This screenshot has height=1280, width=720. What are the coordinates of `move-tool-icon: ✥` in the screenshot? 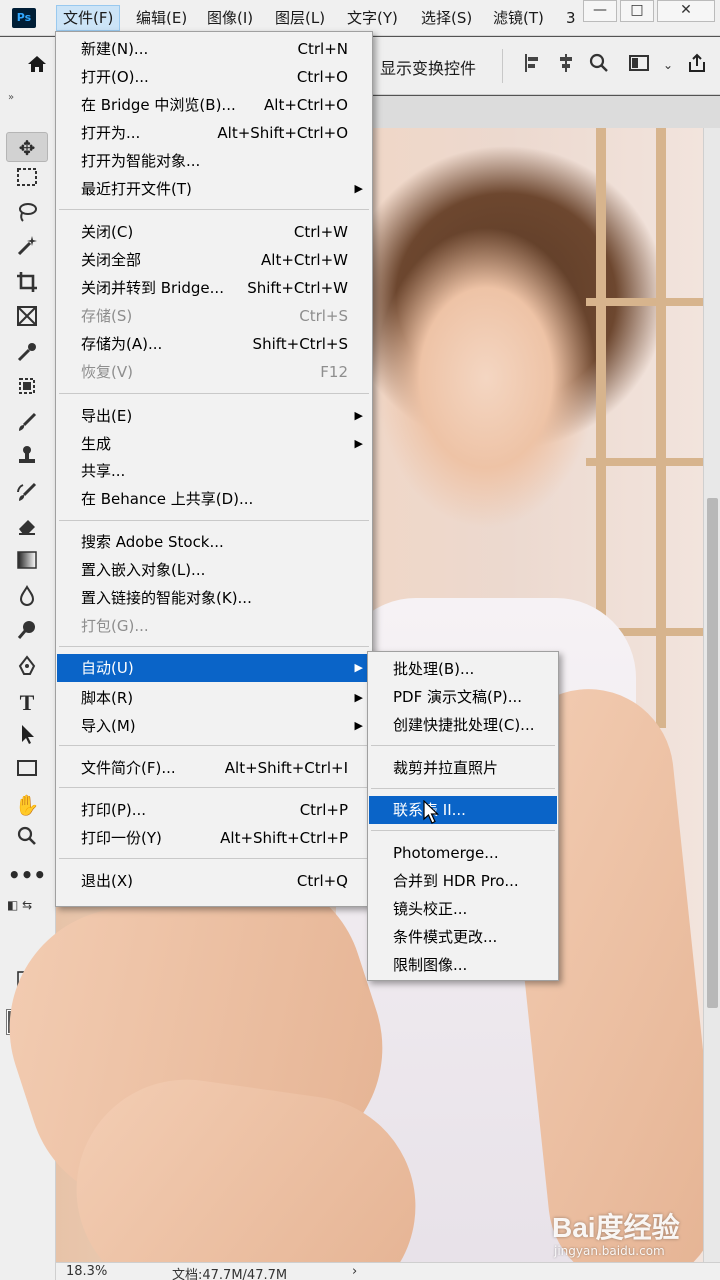 It's located at (27, 147).